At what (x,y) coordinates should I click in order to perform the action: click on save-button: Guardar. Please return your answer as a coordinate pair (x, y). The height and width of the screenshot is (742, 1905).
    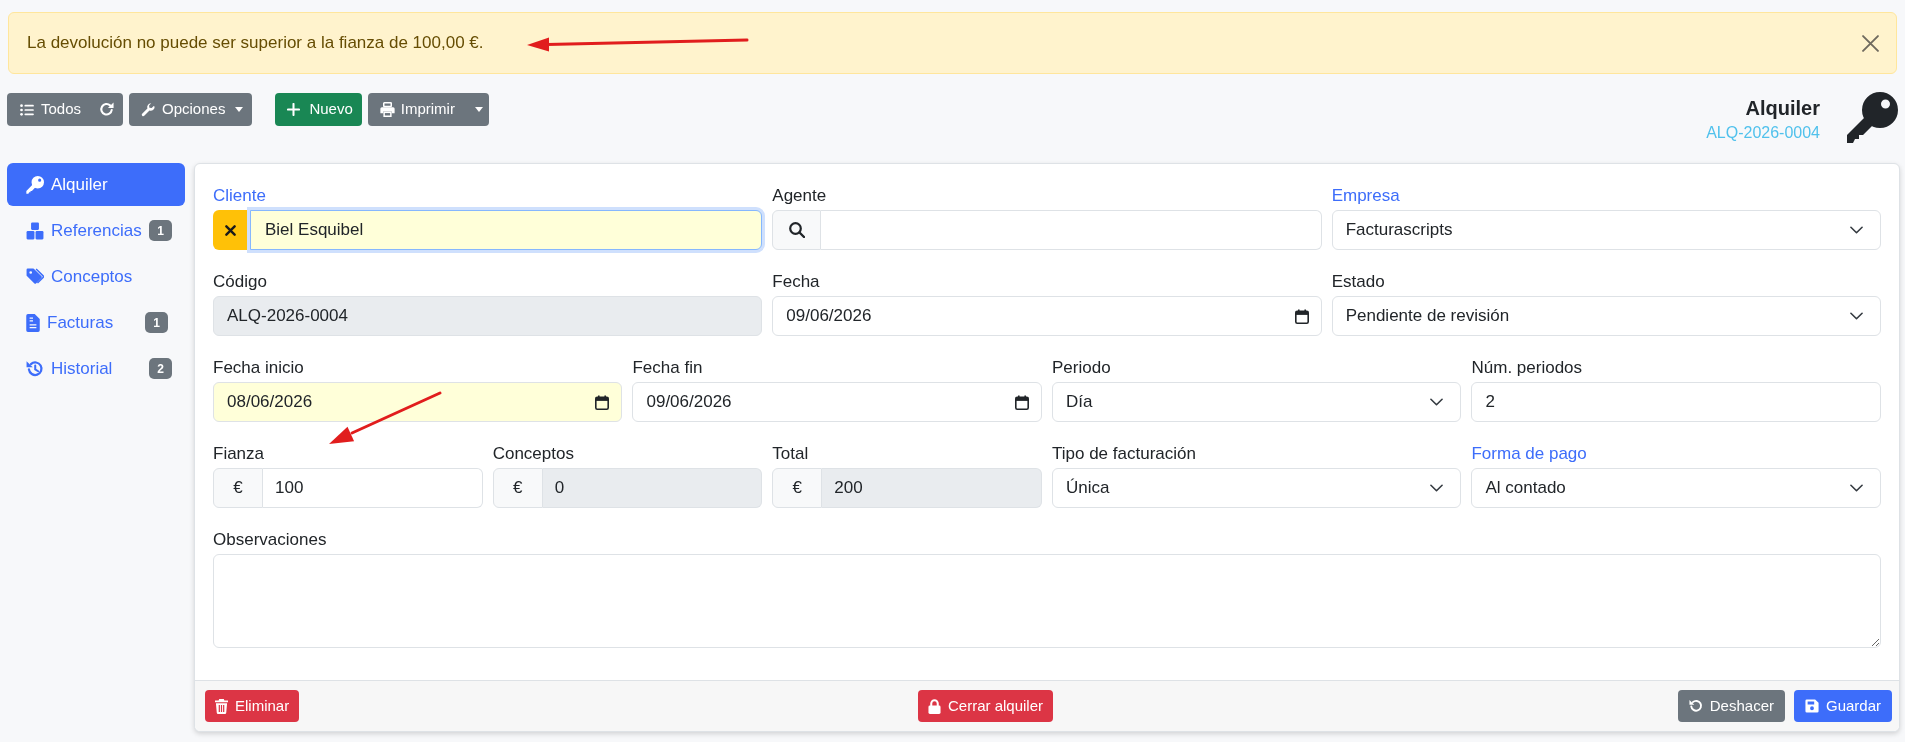
    Looking at the image, I should click on (1842, 706).